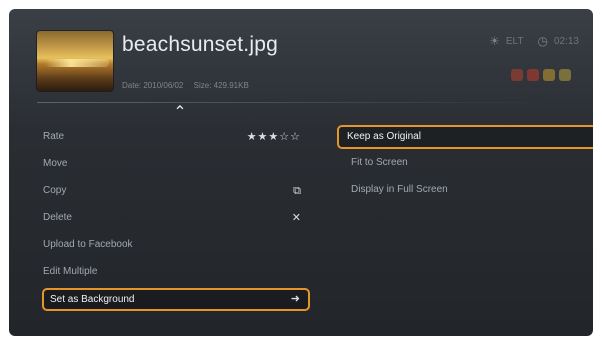  Describe the element at coordinates (176, 299) in the screenshot. I see `menu-item-set-background: Set as Background ➜` at that location.